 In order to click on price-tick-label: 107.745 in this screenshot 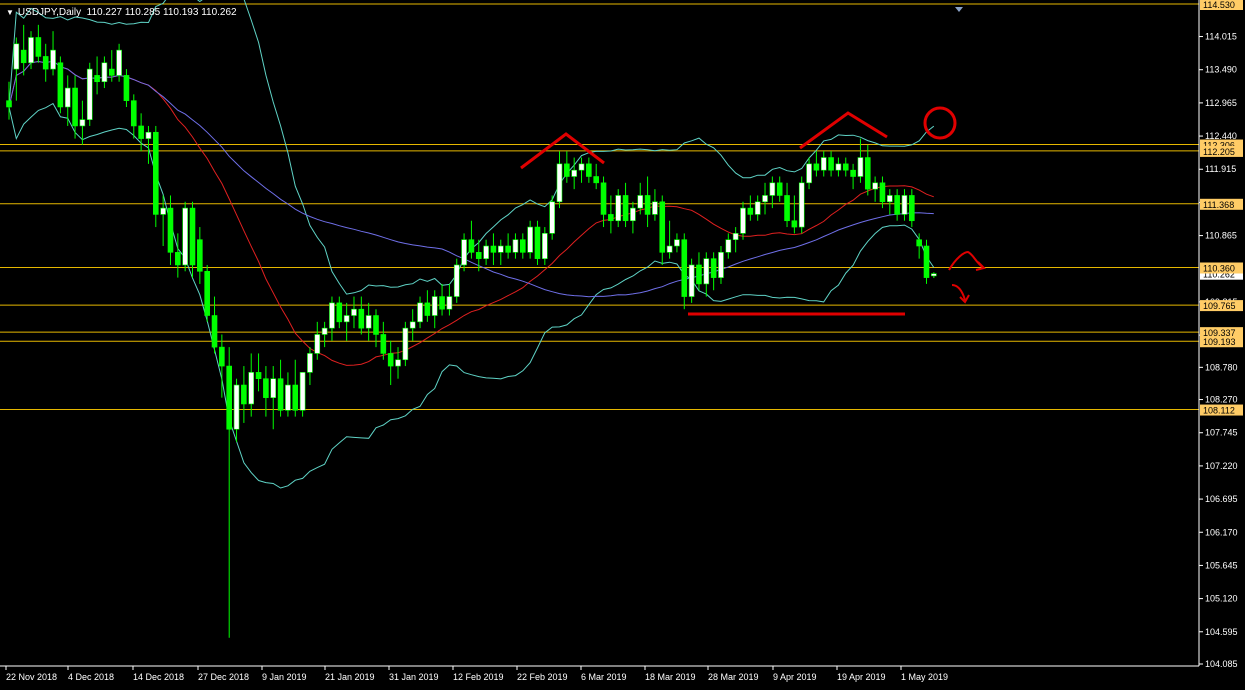, I will do `click(1221, 433)`.